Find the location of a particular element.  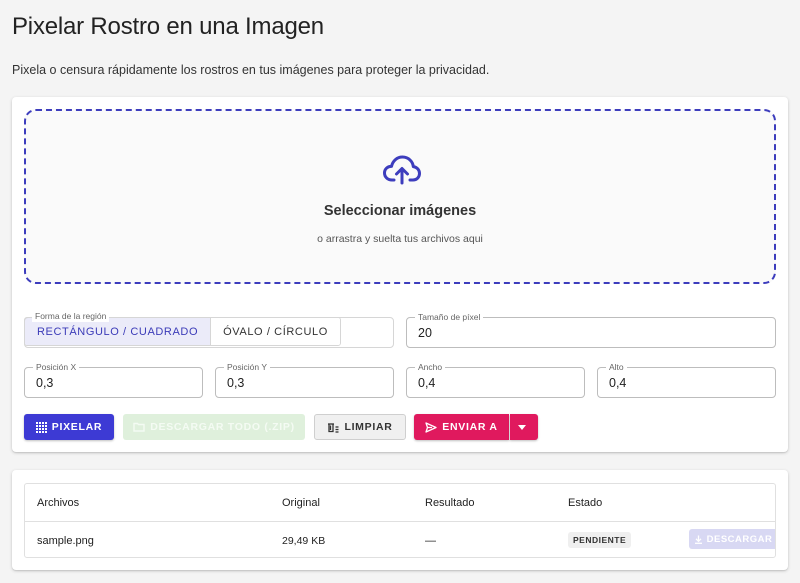

width-label: Ancho is located at coordinates (430, 367).